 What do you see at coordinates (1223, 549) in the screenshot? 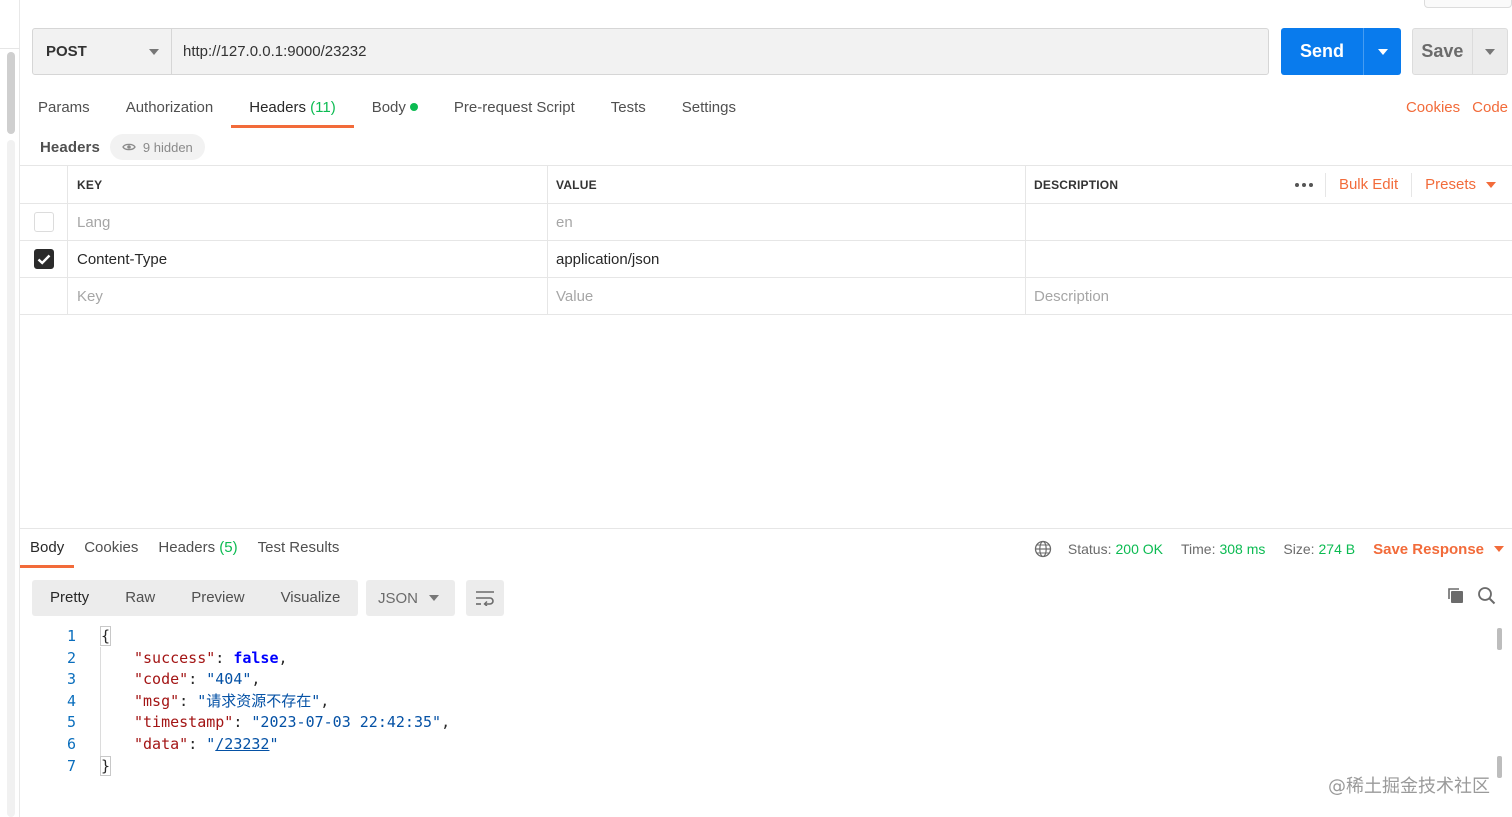
I see `time-info: Time: 308 ms` at bounding box center [1223, 549].